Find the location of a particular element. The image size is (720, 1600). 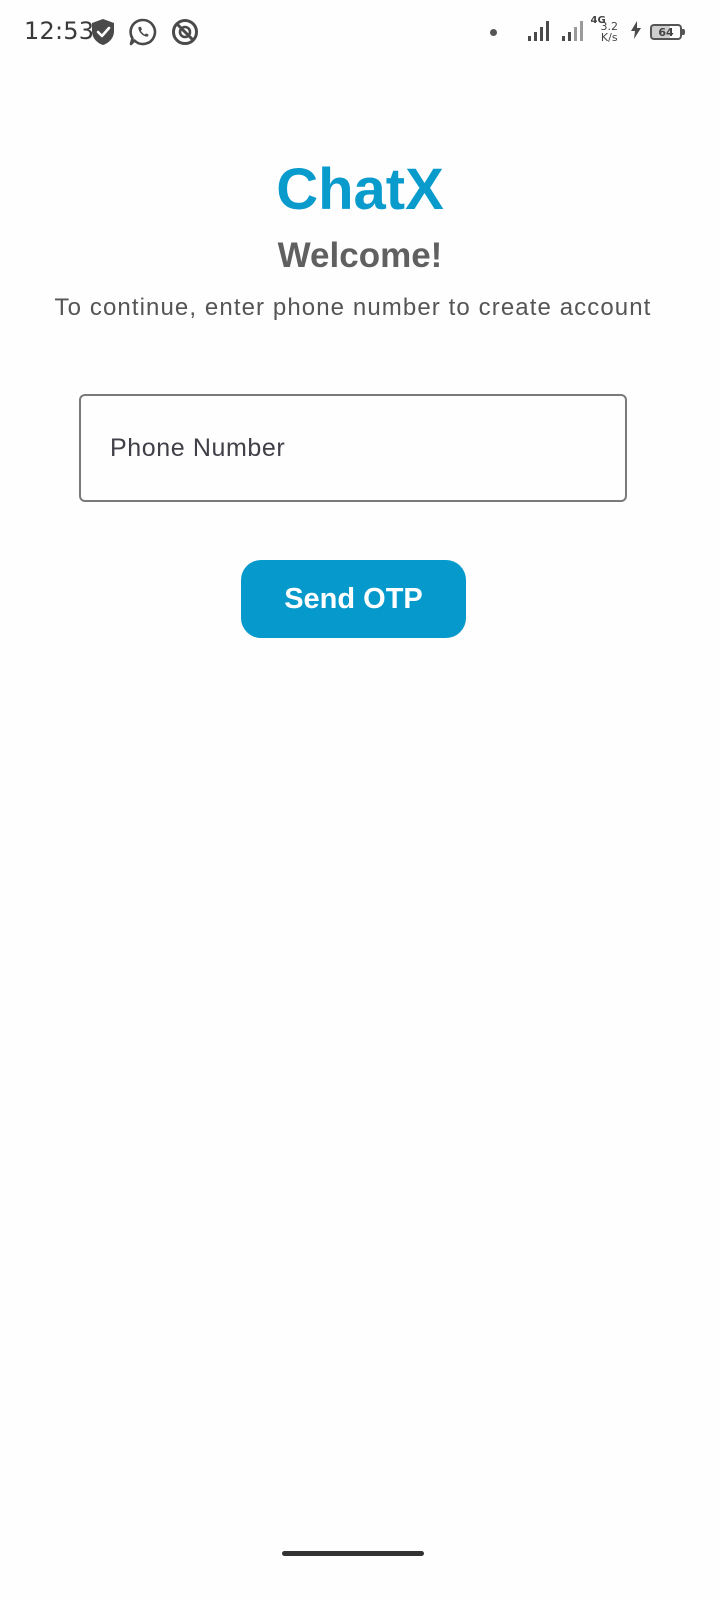

whatsapp-icon is located at coordinates (143, 32).